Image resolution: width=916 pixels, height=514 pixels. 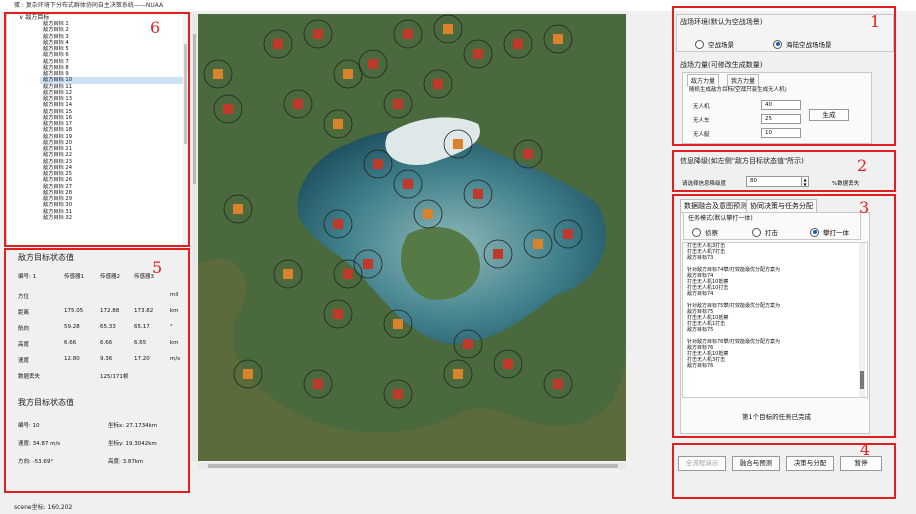 I want to click on log-line: 敌方目标76, so click(x=700, y=366).